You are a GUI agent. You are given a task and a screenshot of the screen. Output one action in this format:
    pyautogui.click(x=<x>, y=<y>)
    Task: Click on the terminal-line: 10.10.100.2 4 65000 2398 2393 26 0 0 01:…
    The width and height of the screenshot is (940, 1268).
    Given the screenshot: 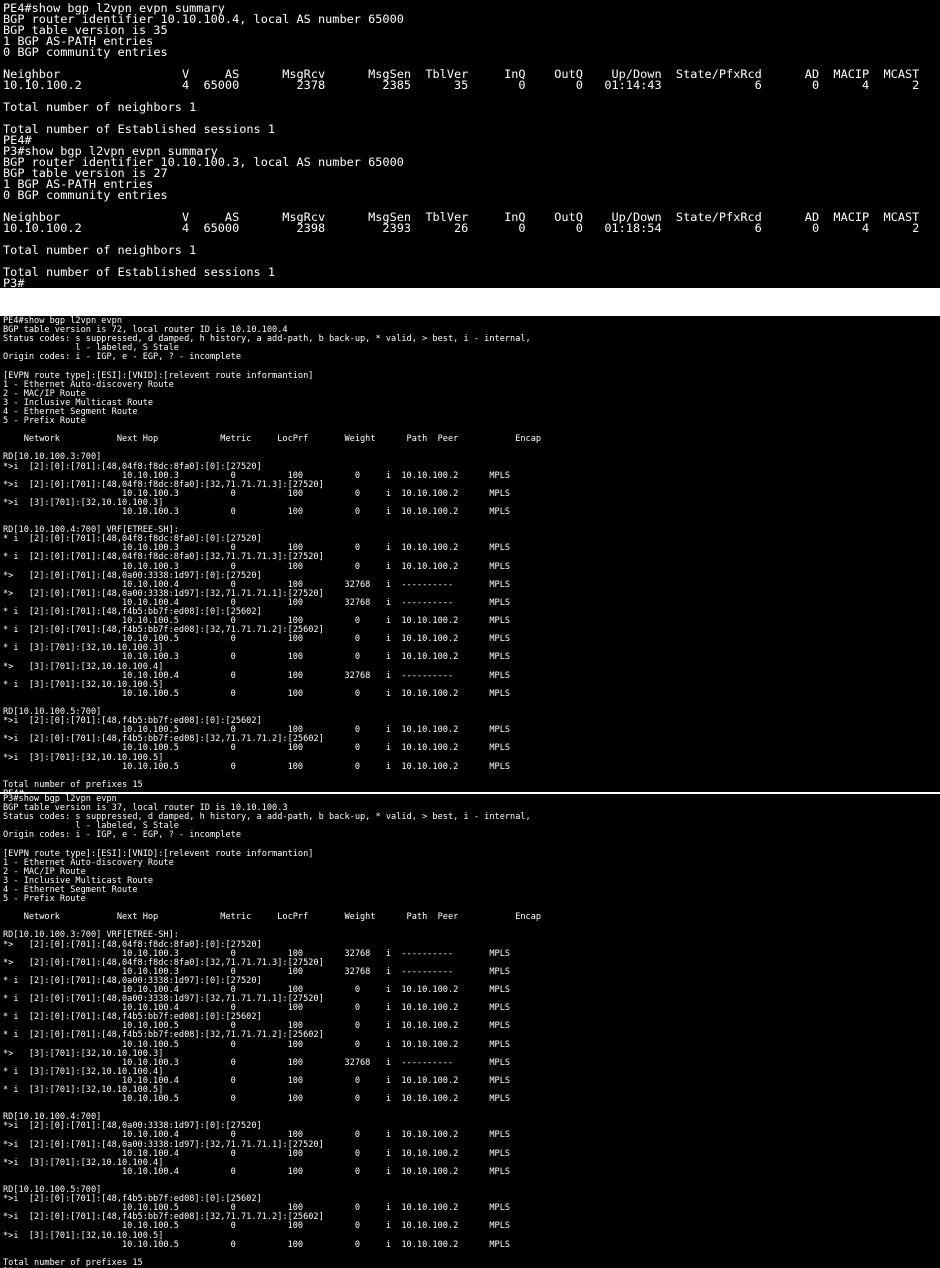 What is the action you would take?
    pyautogui.click(x=461, y=228)
    